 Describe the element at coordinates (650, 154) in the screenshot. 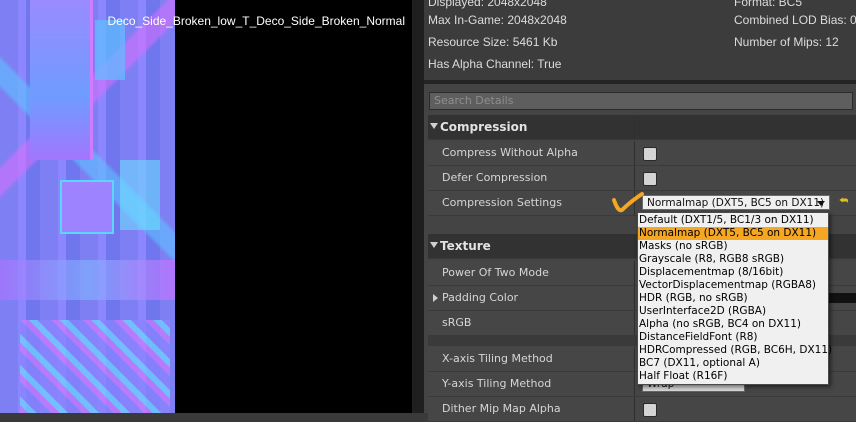

I see `compress-without-alpha-checkbox` at that location.